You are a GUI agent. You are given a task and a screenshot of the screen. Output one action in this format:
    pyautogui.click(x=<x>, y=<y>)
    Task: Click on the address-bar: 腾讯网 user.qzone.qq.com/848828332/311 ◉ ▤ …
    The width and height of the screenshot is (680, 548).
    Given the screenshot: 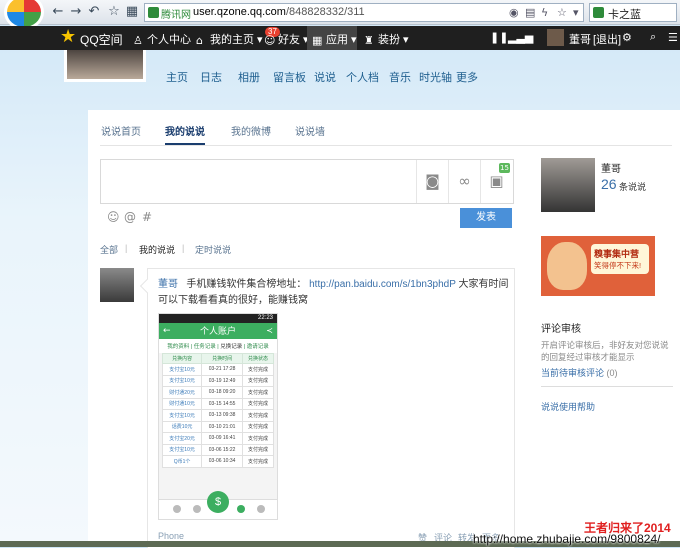 What is the action you would take?
    pyautogui.click(x=364, y=12)
    